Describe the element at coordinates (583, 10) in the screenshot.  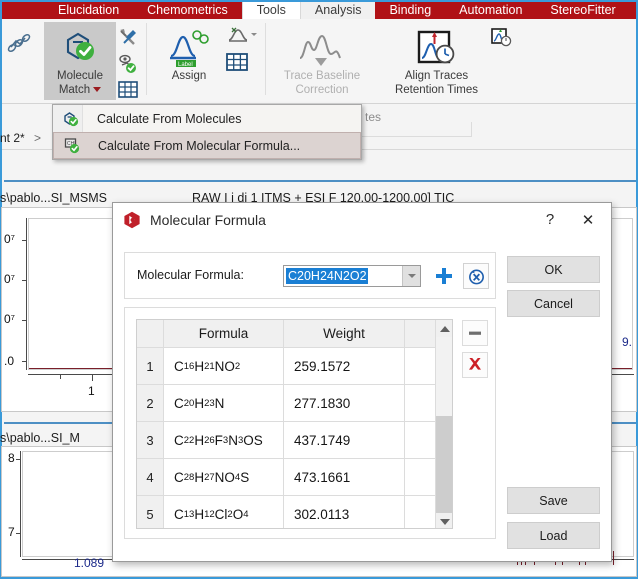
I see `tab-stereofitter: StereoFitter` at that location.